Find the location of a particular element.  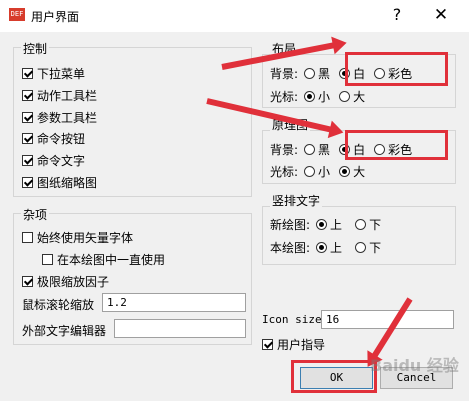

checkbox-label: 命令文字 is located at coordinates (61, 161).